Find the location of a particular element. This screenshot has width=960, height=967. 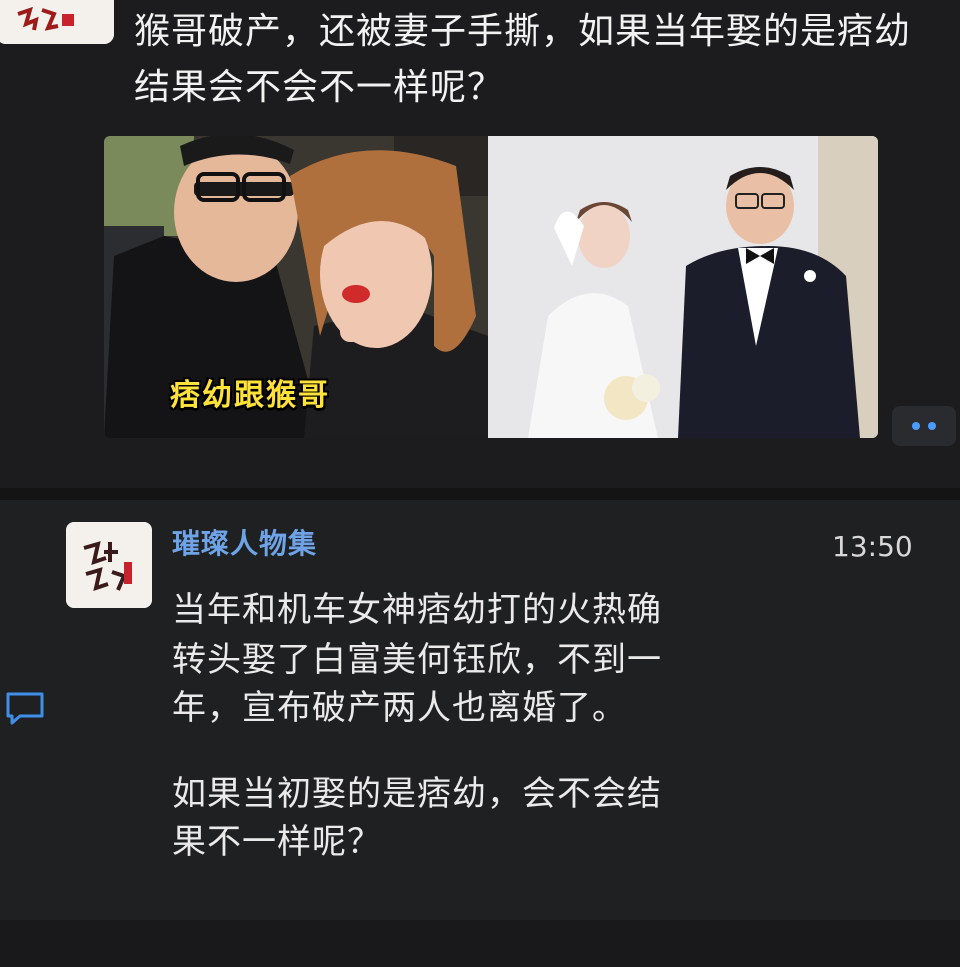

message-line: 当年和机车女神痞幼打的火热确 is located at coordinates (417, 610).